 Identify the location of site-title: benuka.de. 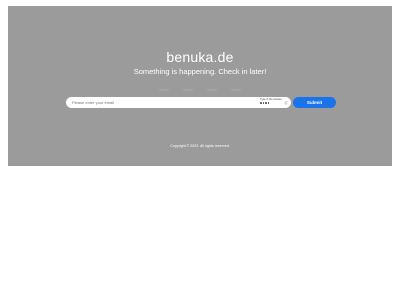
(200, 57).